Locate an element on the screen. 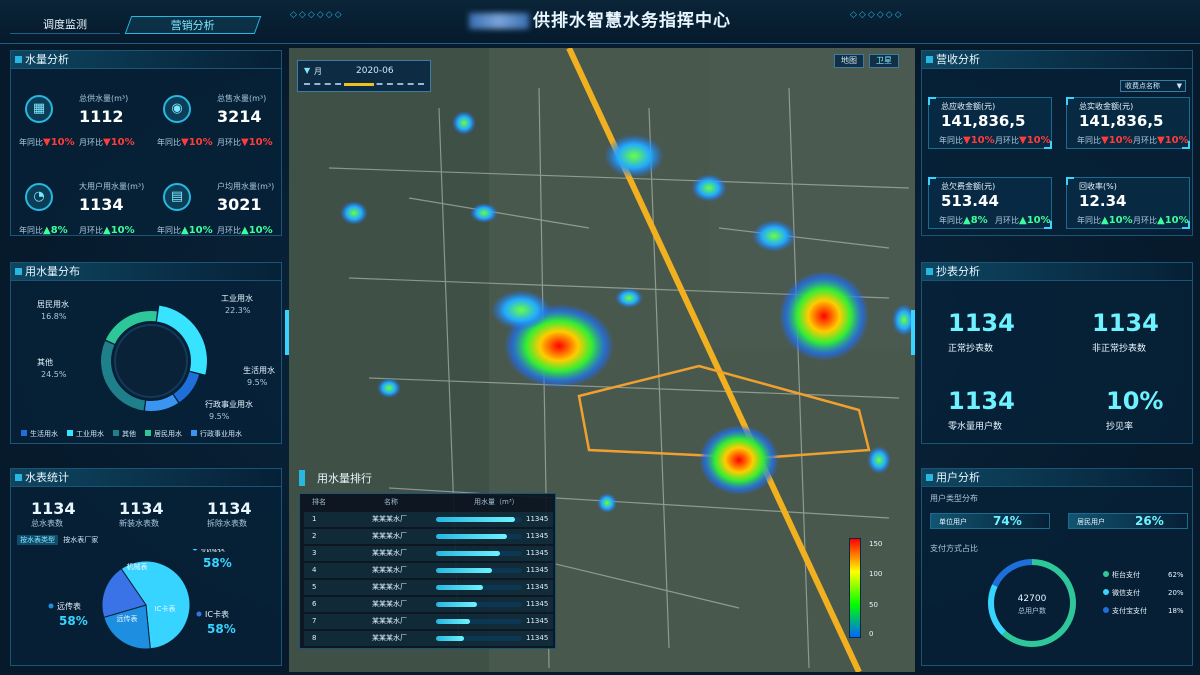 This screenshot has width=1200, height=675. revenue-value: 141,836,5 is located at coordinates (1121, 121).